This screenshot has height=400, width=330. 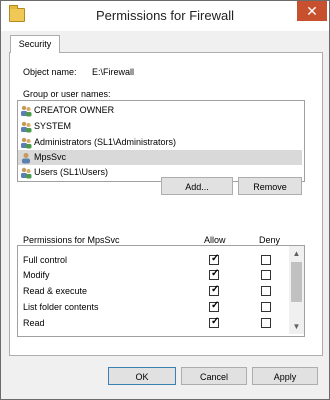 What do you see at coordinates (55, 291) in the screenshot?
I see `permission-label: Read & execute` at bounding box center [55, 291].